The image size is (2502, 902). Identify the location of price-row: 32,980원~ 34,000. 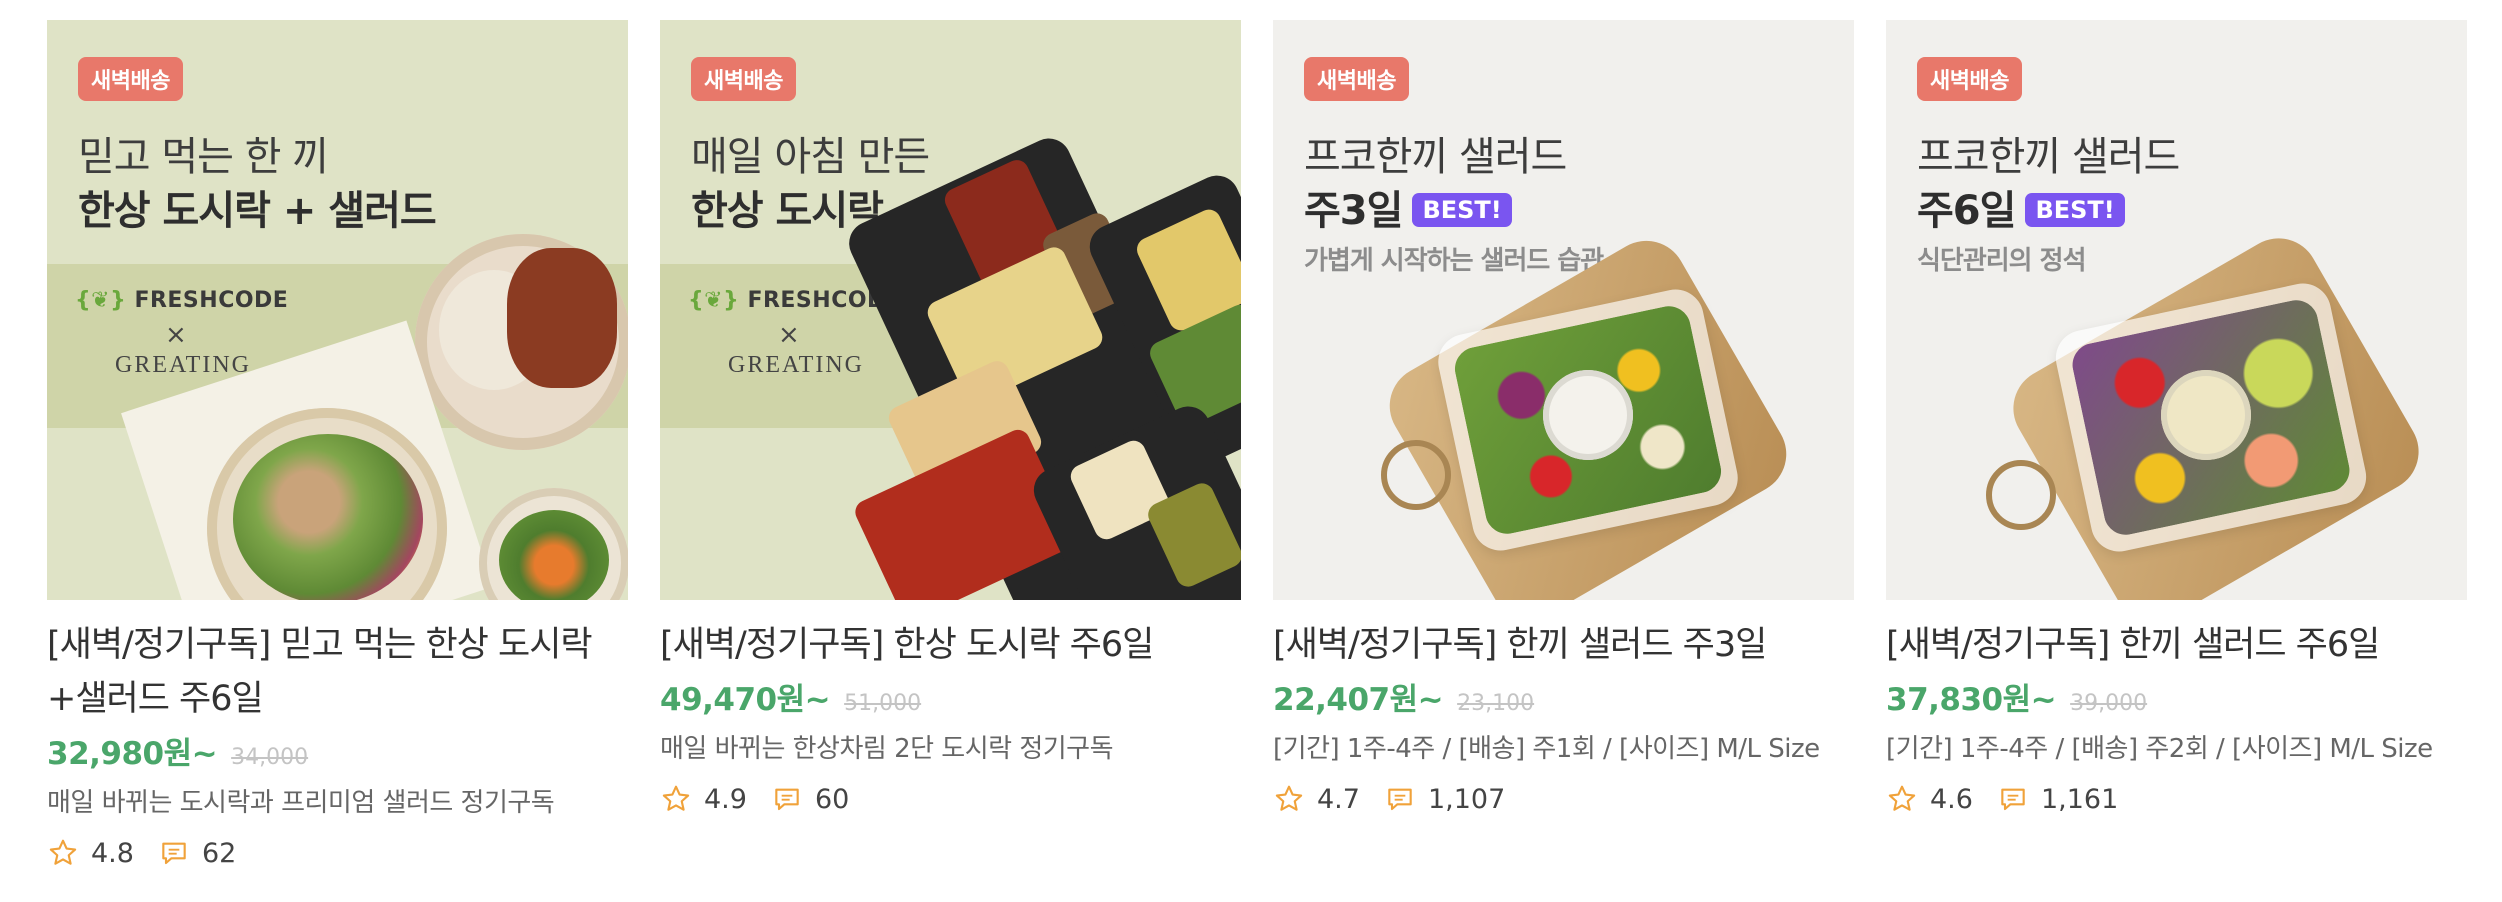
(337, 750).